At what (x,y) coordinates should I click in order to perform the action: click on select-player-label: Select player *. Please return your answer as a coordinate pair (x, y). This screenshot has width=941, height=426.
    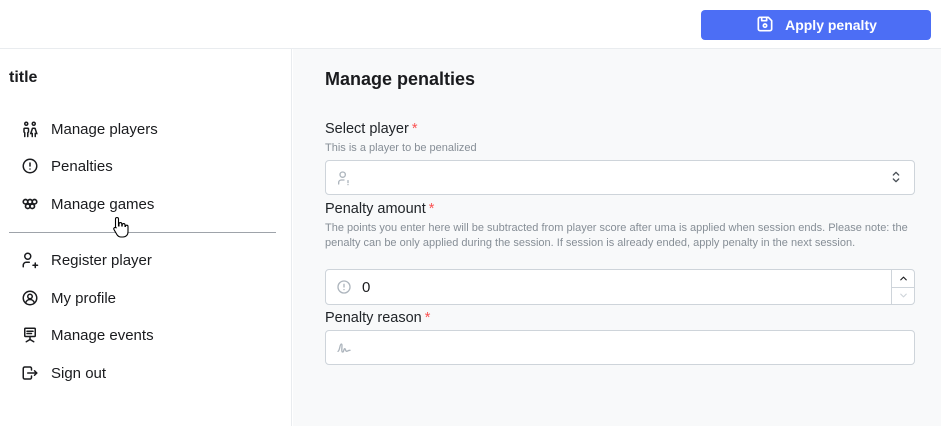
    Looking at the image, I should click on (371, 129).